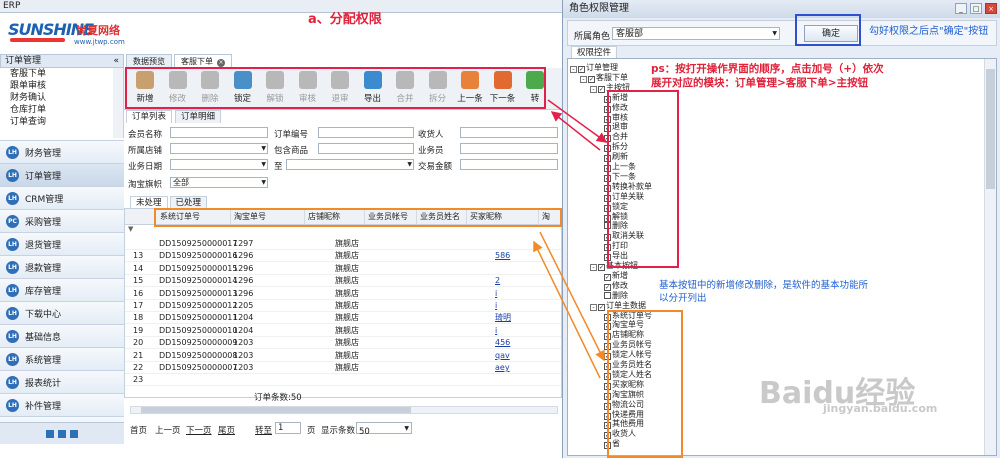 Image resolution: width=1000 pixels, height=458 pixels. I want to click on table-cell: 586, so click(502, 256).